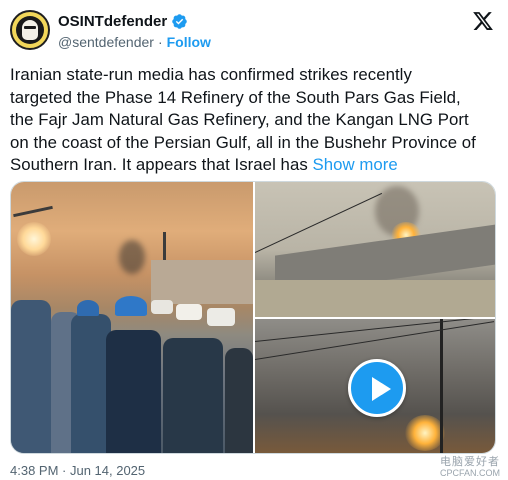 Image resolution: width=508 pixels, height=480 pixels. Describe the element at coordinates (375, 298) in the screenshot. I see `gravel-ground` at that location.